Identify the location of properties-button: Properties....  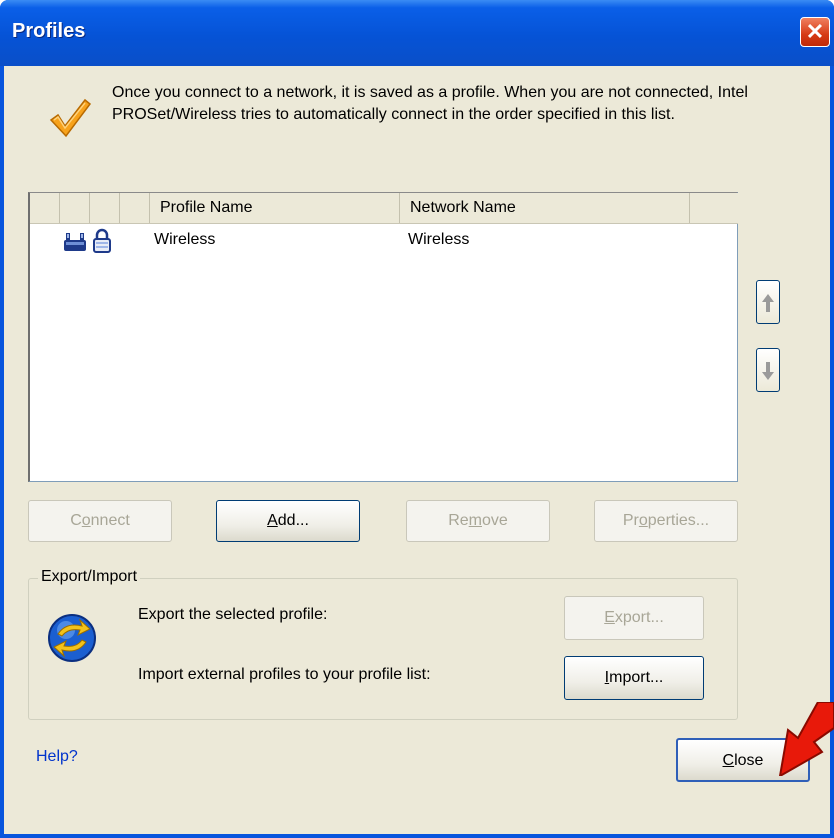
(666, 521).